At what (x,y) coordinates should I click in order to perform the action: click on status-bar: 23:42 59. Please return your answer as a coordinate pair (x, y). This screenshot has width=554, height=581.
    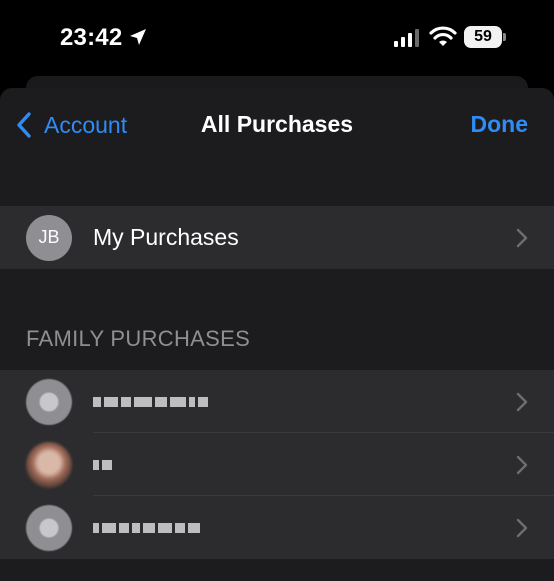
    Looking at the image, I should click on (277, 38).